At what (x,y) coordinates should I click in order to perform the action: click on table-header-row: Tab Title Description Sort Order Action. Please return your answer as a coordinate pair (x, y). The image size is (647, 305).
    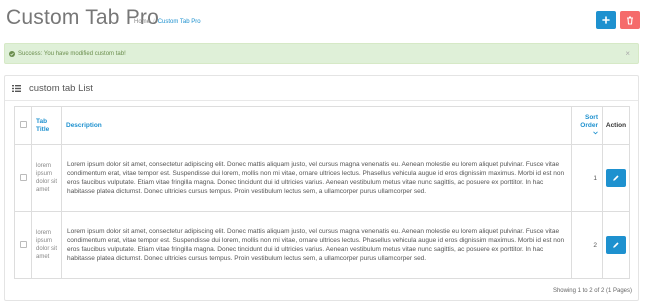
    Looking at the image, I should click on (322, 125).